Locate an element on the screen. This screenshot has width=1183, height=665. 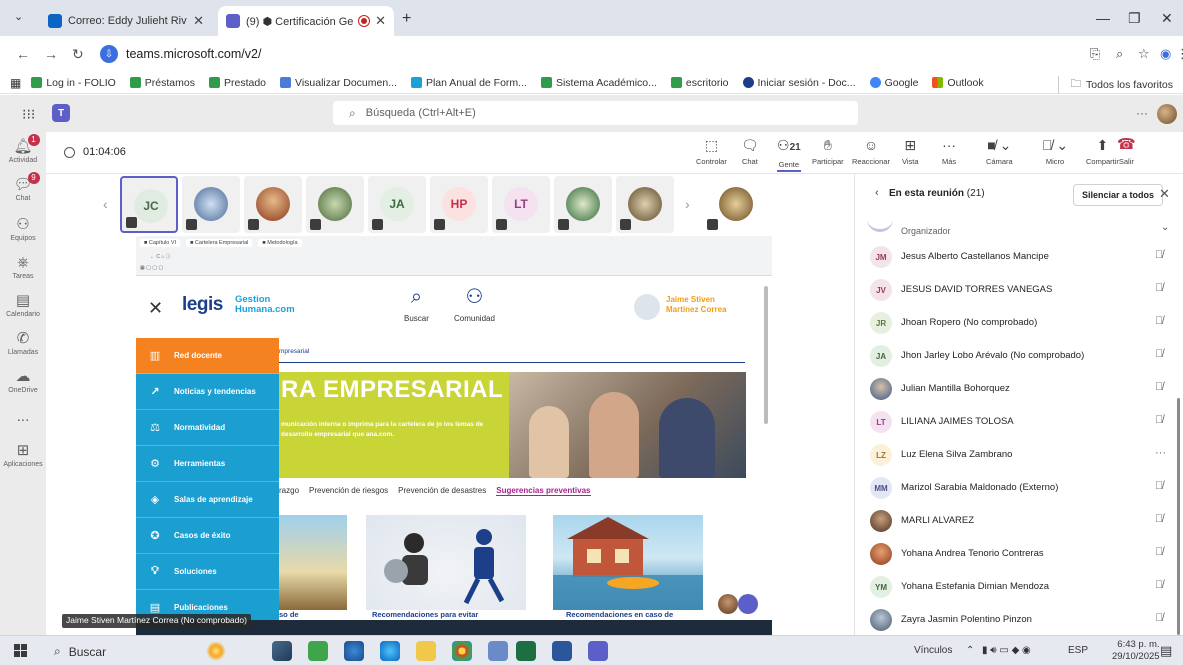
participant-row: LT LILIANA JAIMES TOLOSA 🎙̸ is located at coordinates (1019, 422).